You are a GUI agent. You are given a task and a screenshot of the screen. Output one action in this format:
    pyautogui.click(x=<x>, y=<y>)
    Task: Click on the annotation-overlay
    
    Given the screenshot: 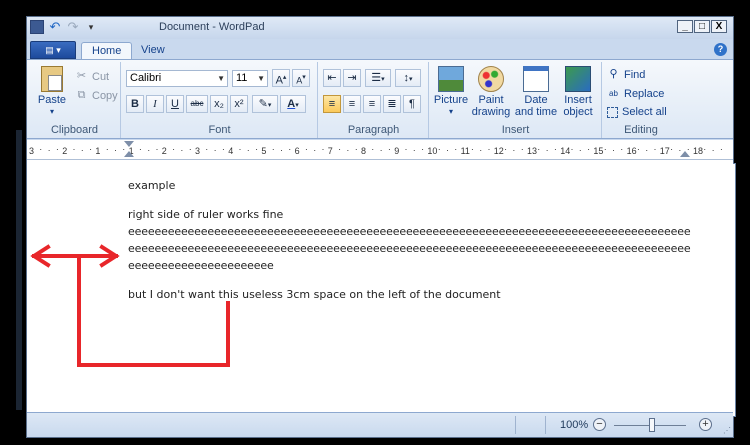 What is the action you would take?
    pyautogui.click(x=130, y=305)
    